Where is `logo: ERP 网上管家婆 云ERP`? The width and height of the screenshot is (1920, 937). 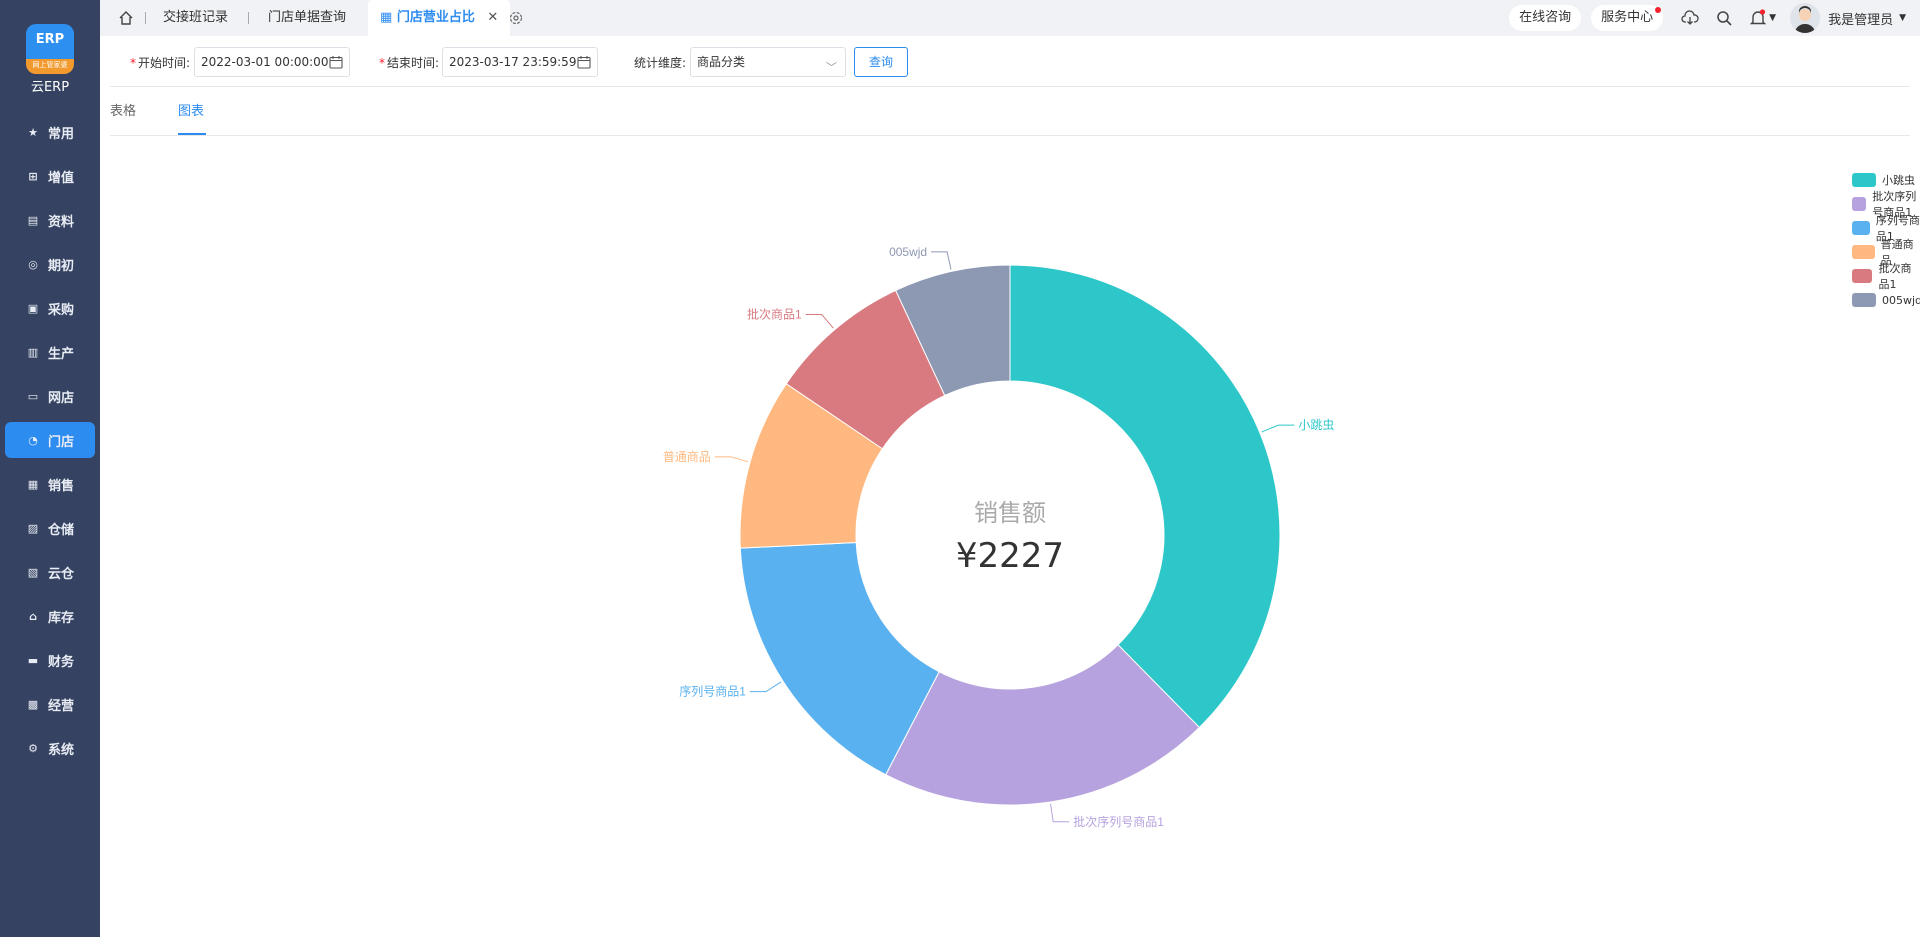 logo: ERP 网上管家婆 云ERP is located at coordinates (50, 50).